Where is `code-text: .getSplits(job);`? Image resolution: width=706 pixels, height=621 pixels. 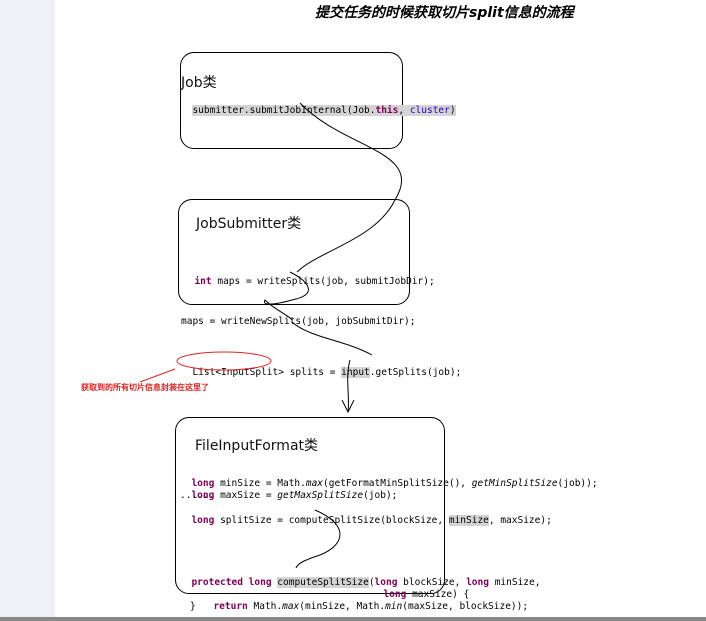 code-text: .getSplits(job); is located at coordinates (415, 372).